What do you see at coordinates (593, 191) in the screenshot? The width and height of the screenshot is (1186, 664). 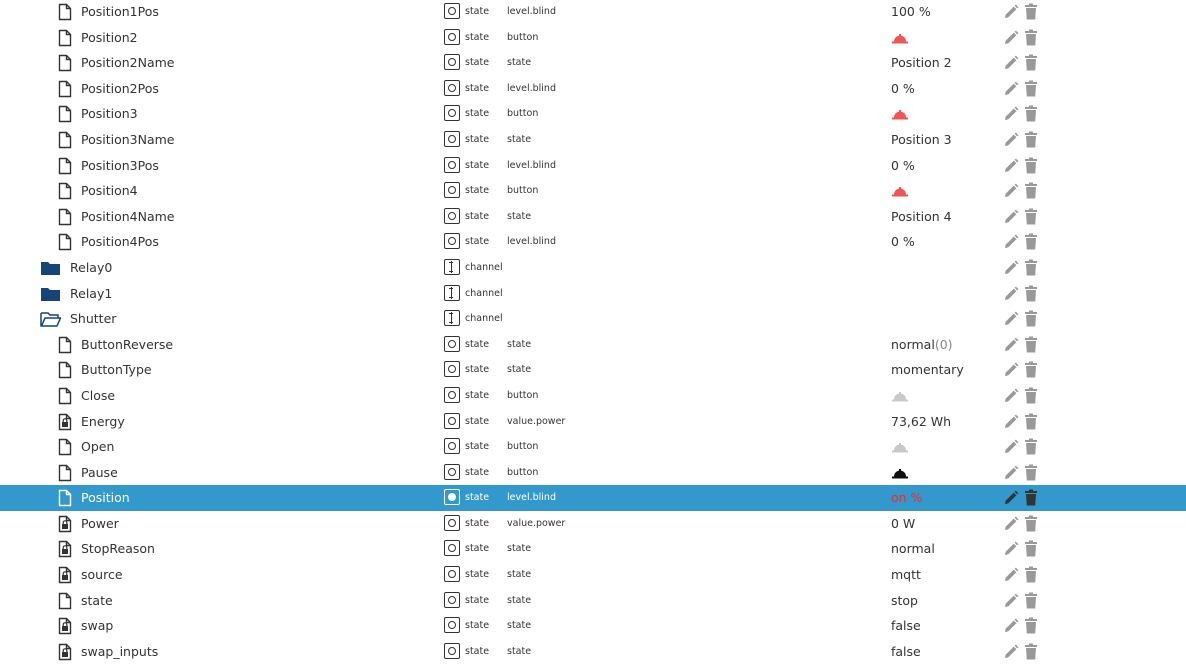 I see `tree-state-row: Position4 state button` at bounding box center [593, 191].